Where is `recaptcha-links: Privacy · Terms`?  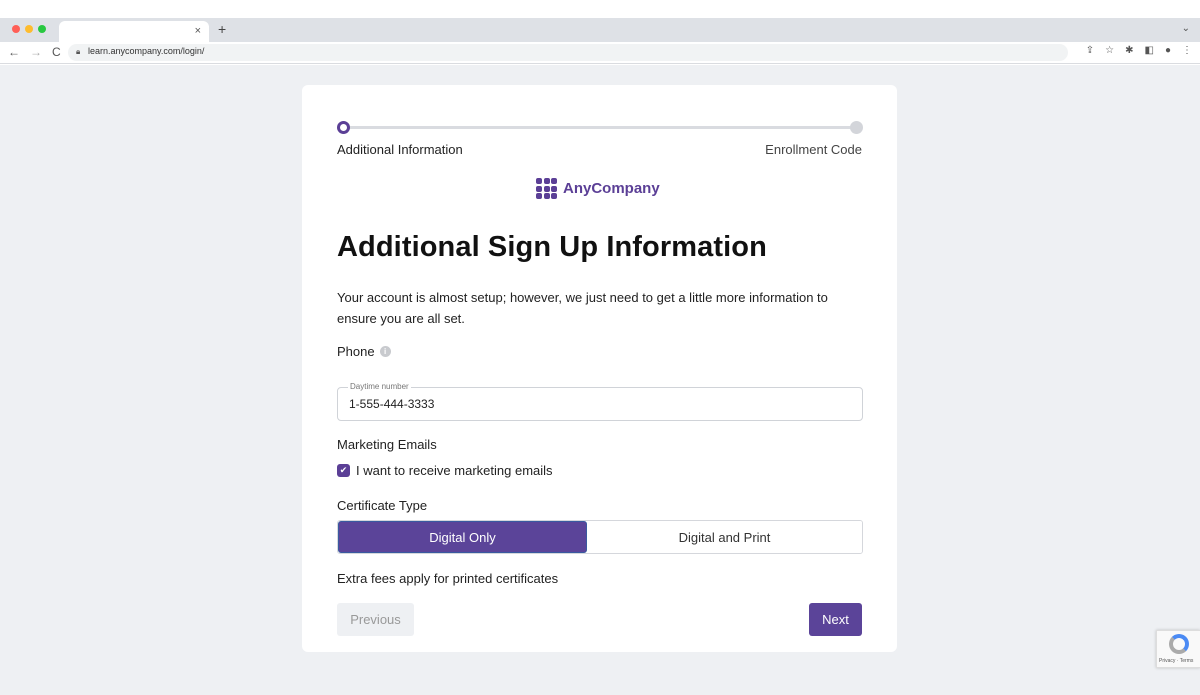 recaptcha-links: Privacy · Terms is located at coordinates (1176, 661).